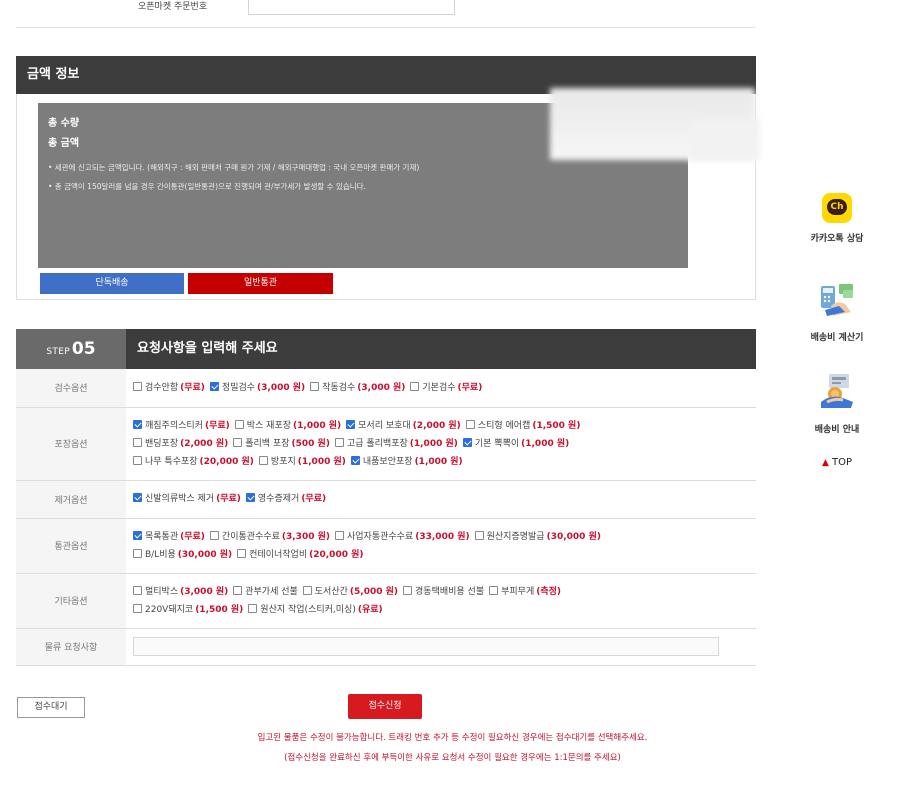  Describe the element at coordinates (842, 462) in the screenshot. I see `top-label: TOP` at that location.